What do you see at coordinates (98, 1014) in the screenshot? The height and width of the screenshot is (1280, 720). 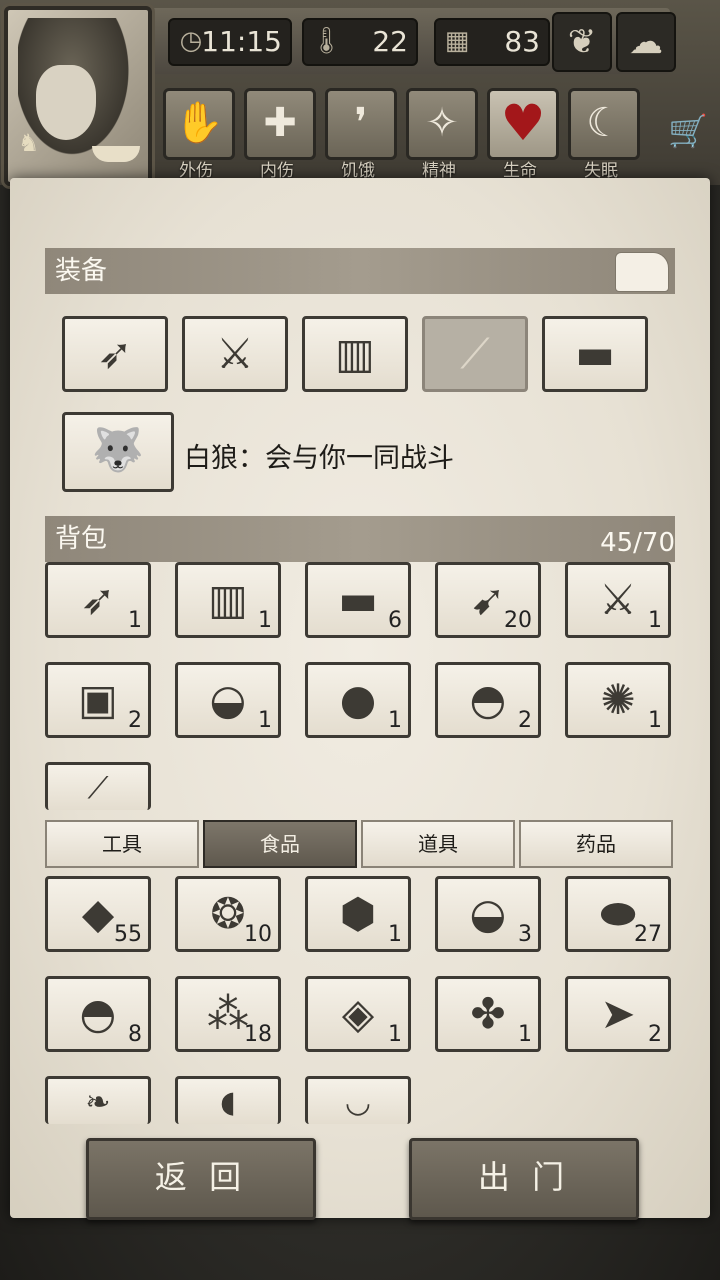 I see `food-item-salad-bowl: ◓ 8` at bounding box center [98, 1014].